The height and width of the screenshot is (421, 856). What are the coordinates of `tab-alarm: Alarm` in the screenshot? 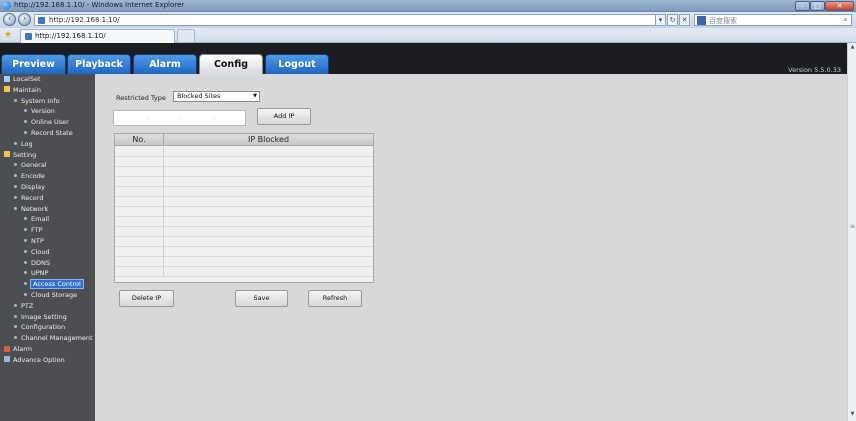 It's located at (165, 64).